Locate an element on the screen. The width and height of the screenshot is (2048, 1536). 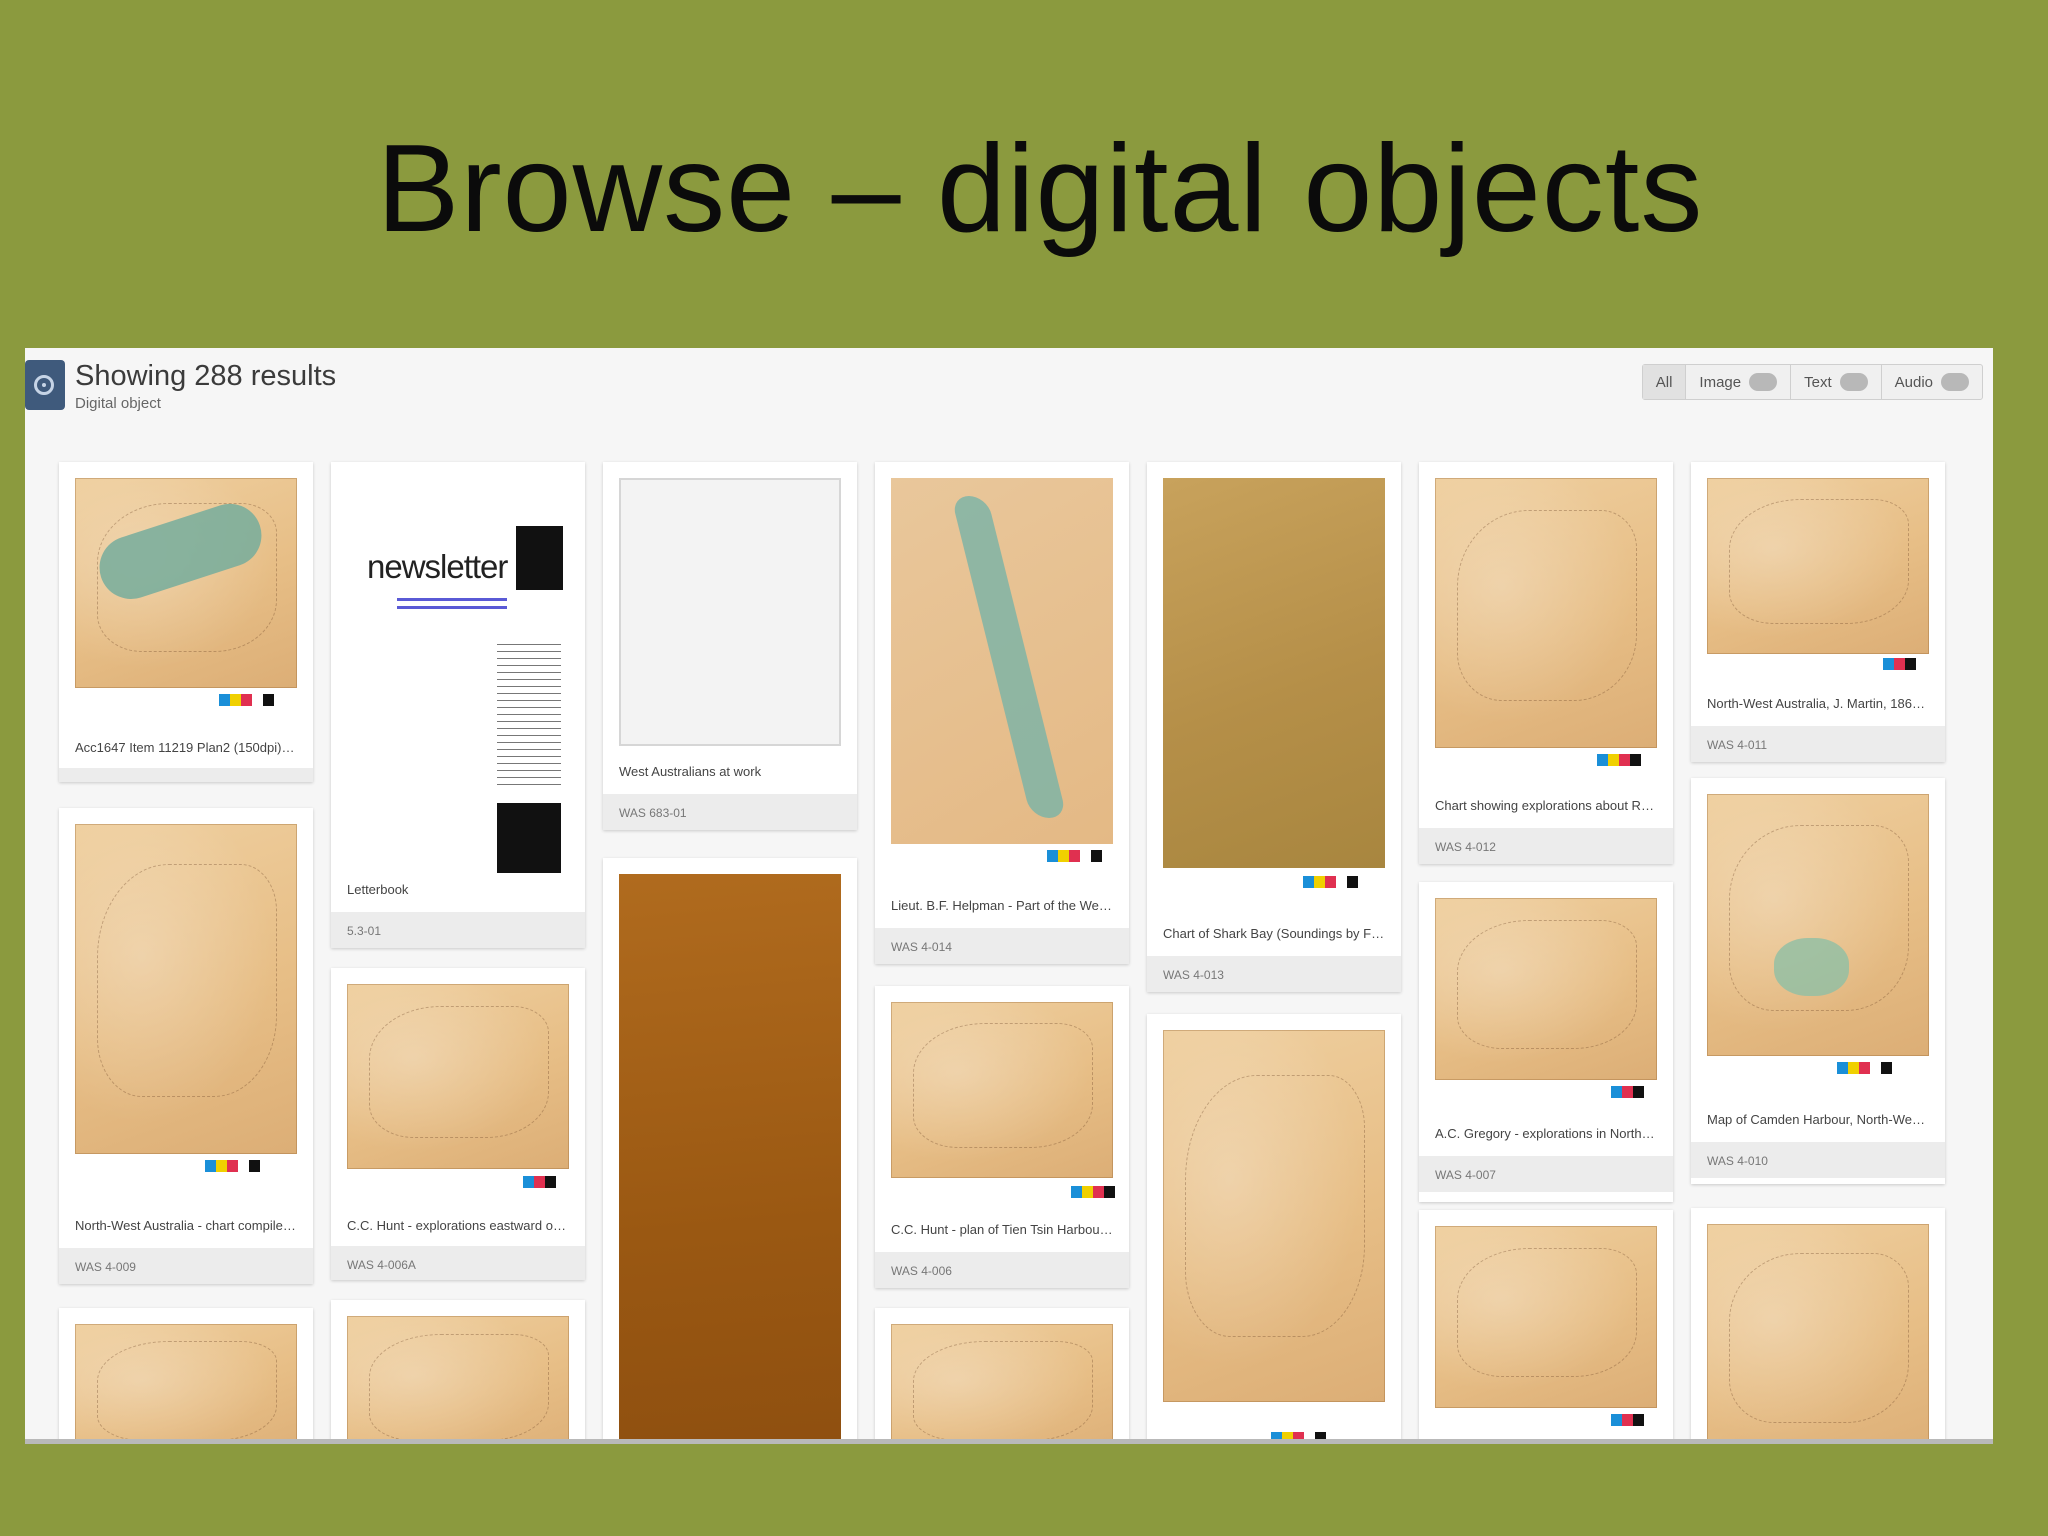
filter-text-label: Text is located at coordinates (1818, 382).